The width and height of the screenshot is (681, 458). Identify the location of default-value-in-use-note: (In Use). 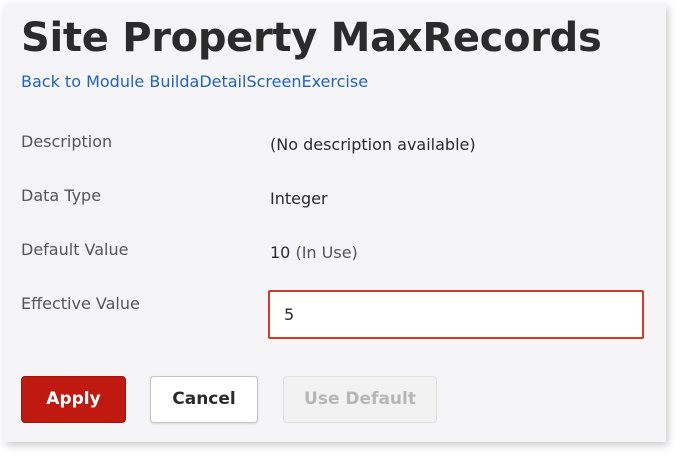
(326, 252).